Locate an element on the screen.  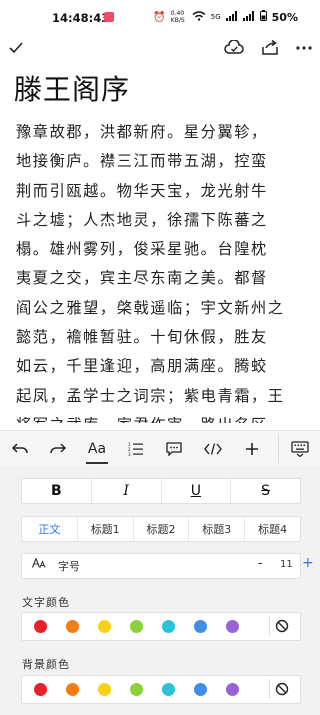
text-style-group: B I U S is located at coordinates (161, 491).